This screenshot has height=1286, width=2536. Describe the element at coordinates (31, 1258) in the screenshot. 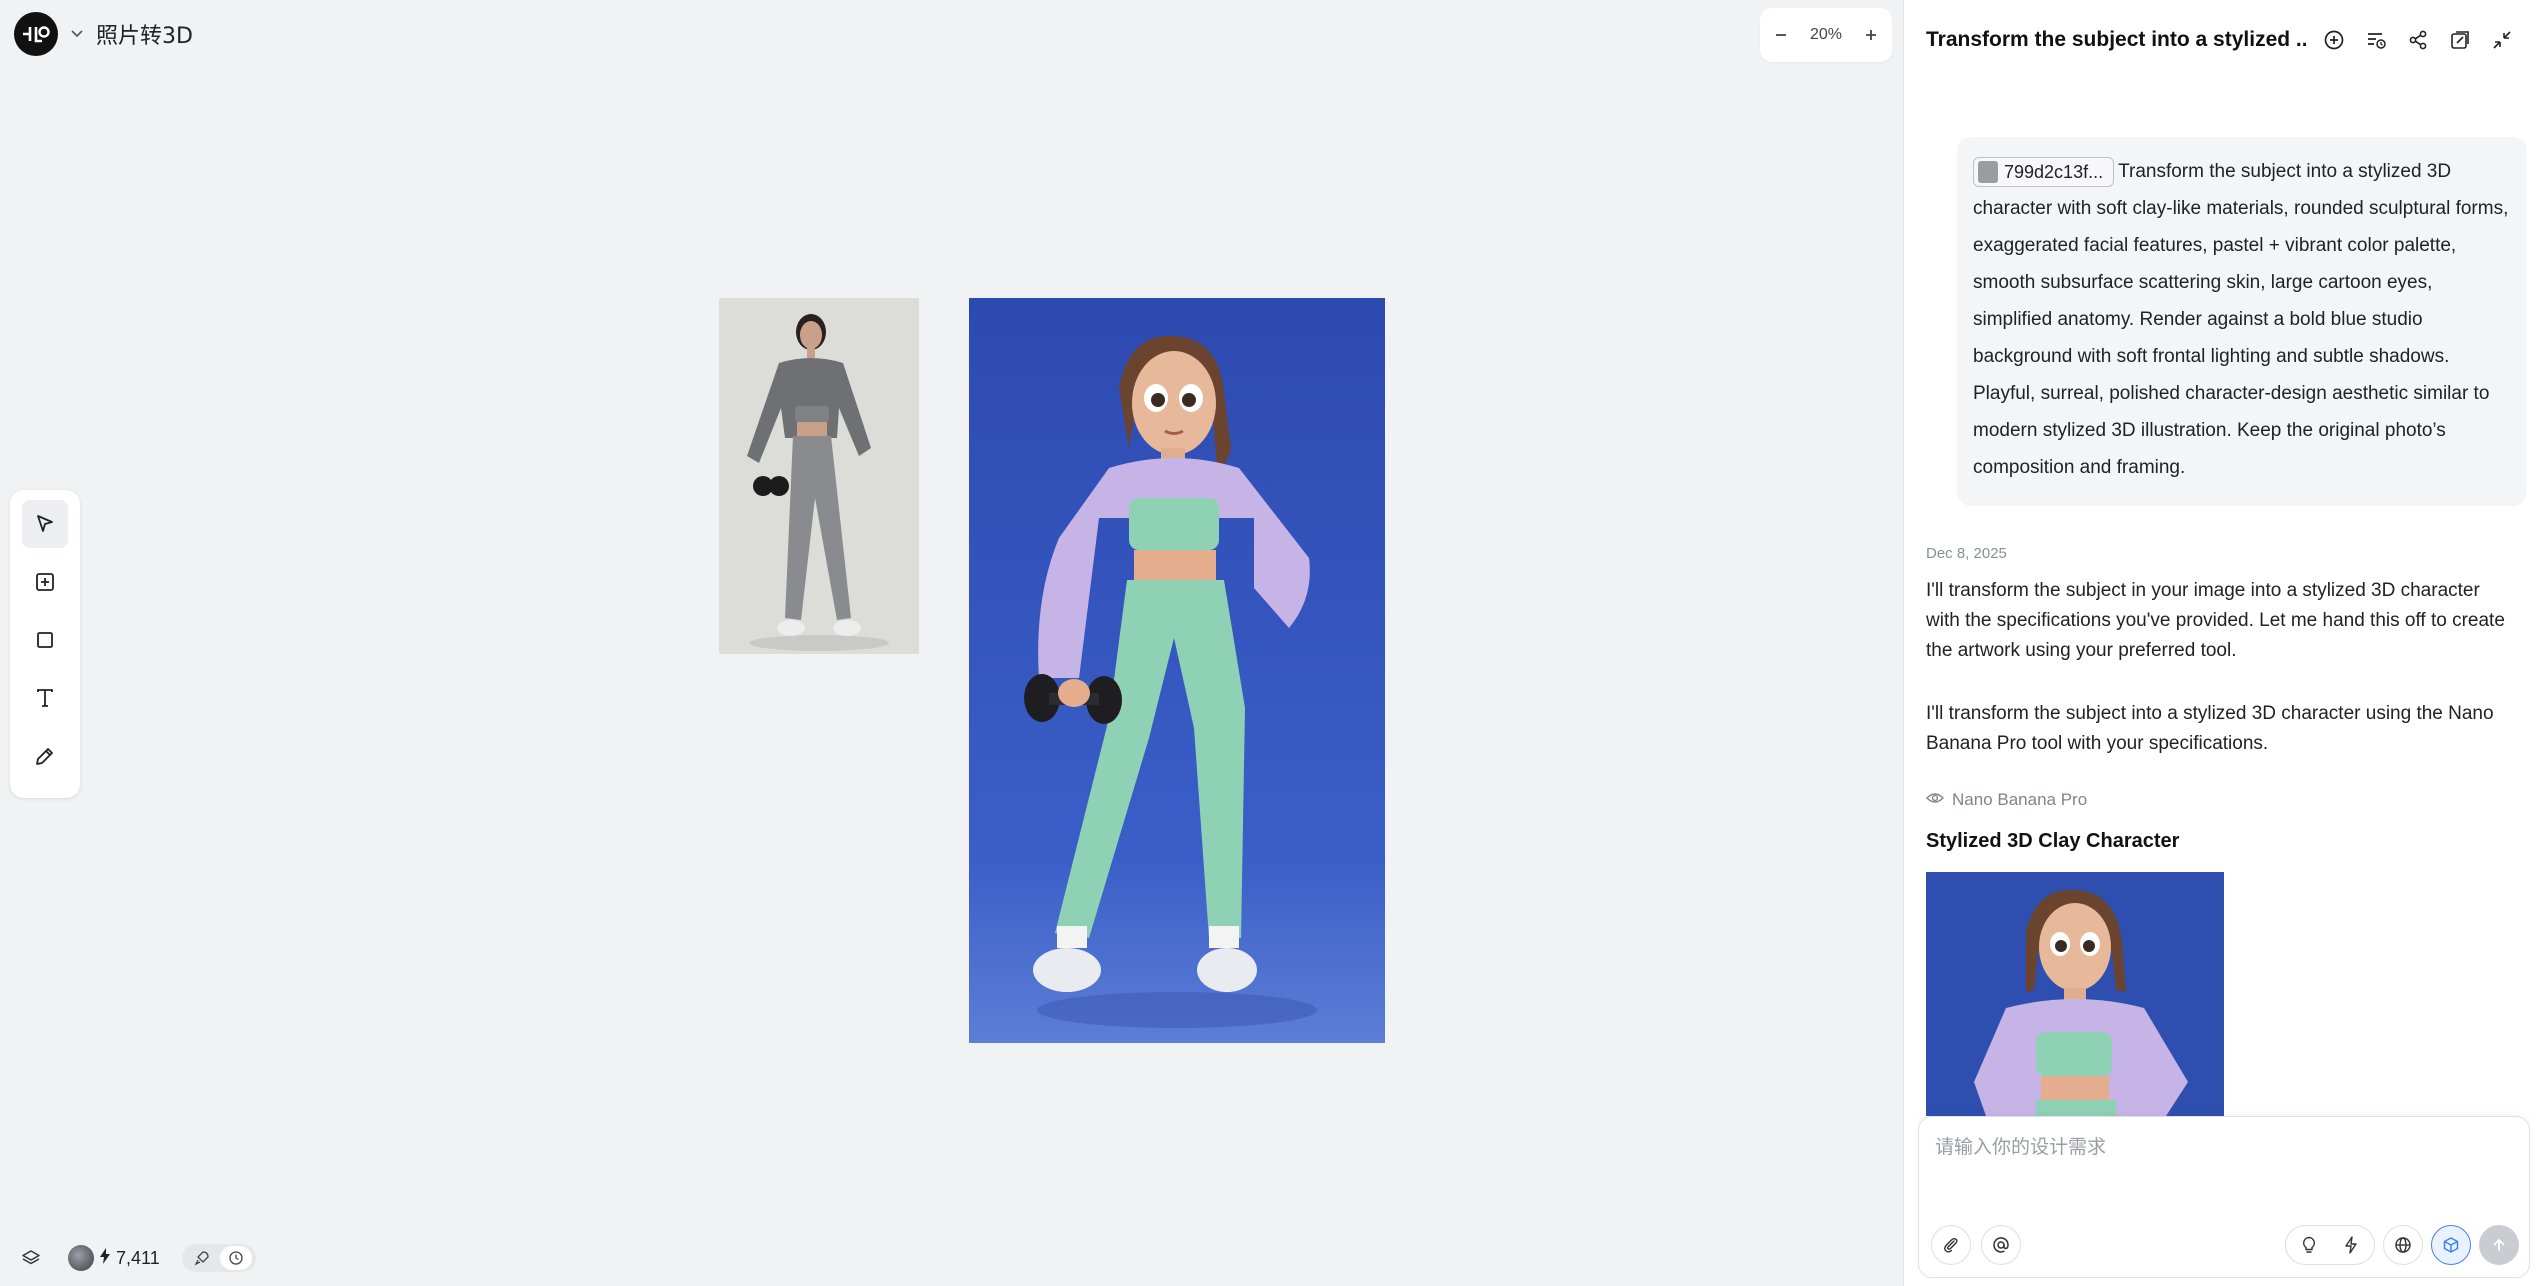

I see `layers-icon` at that location.